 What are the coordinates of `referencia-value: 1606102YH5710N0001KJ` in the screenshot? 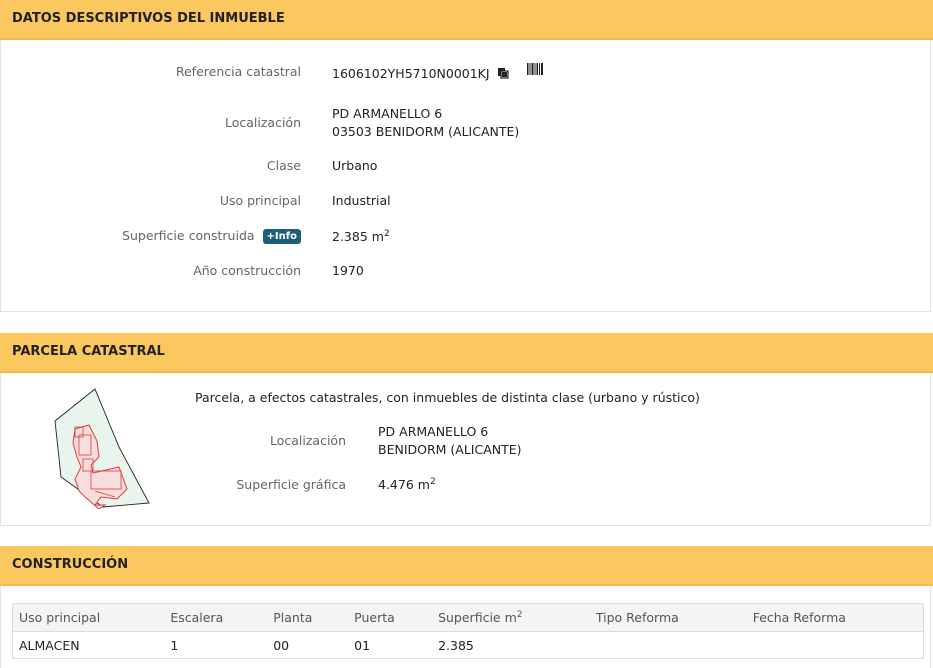 It's located at (411, 73).